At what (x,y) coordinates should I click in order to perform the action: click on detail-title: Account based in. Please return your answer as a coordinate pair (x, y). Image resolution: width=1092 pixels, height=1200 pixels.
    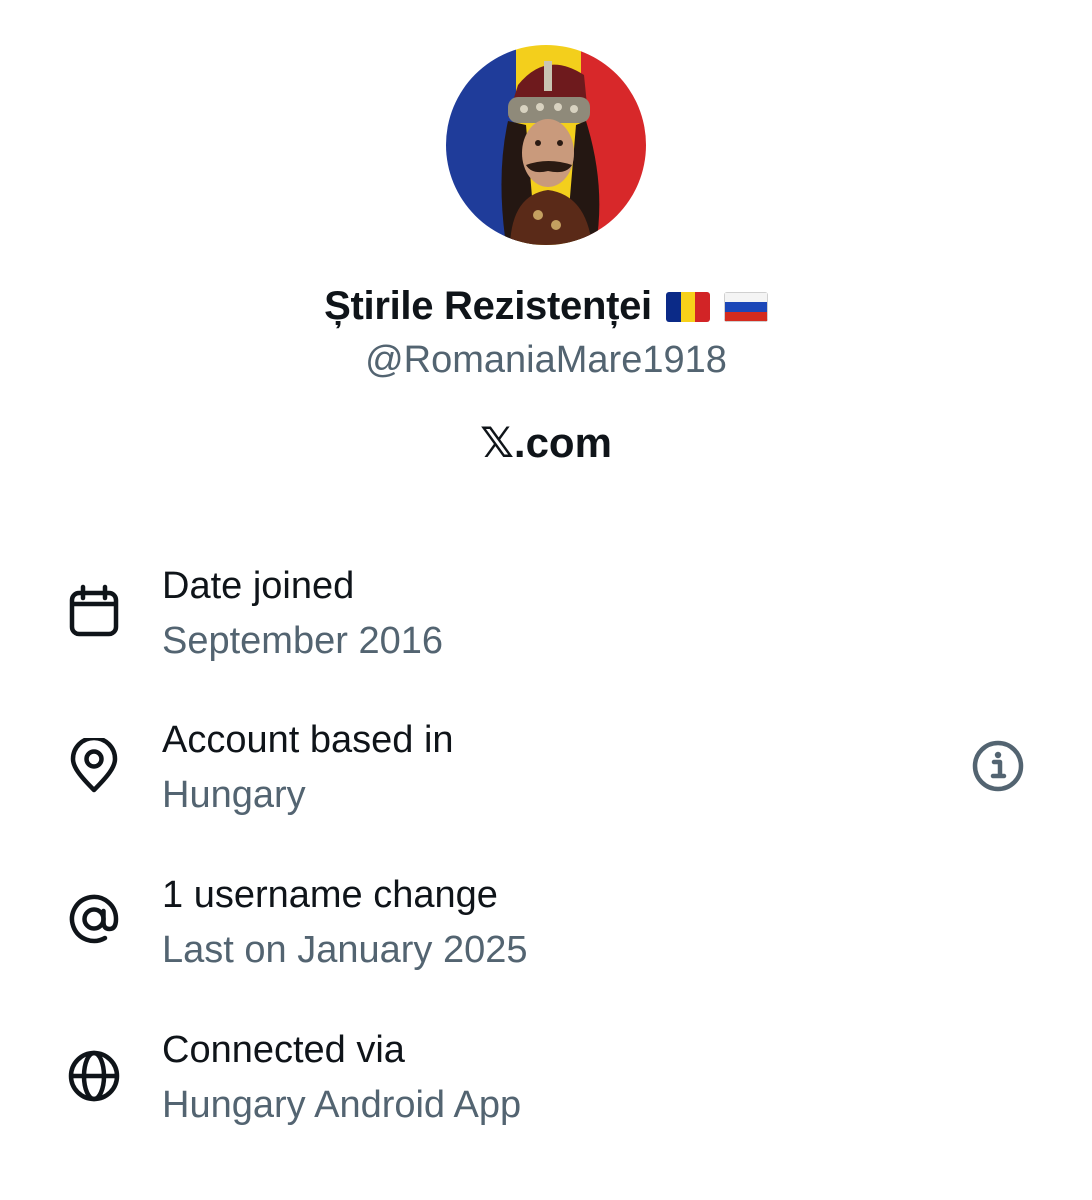
    Looking at the image, I should click on (308, 740).